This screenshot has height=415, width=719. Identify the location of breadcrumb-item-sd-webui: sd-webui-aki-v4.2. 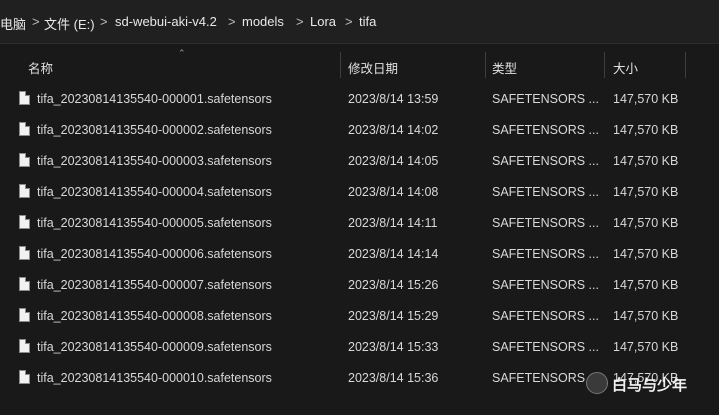
(166, 21).